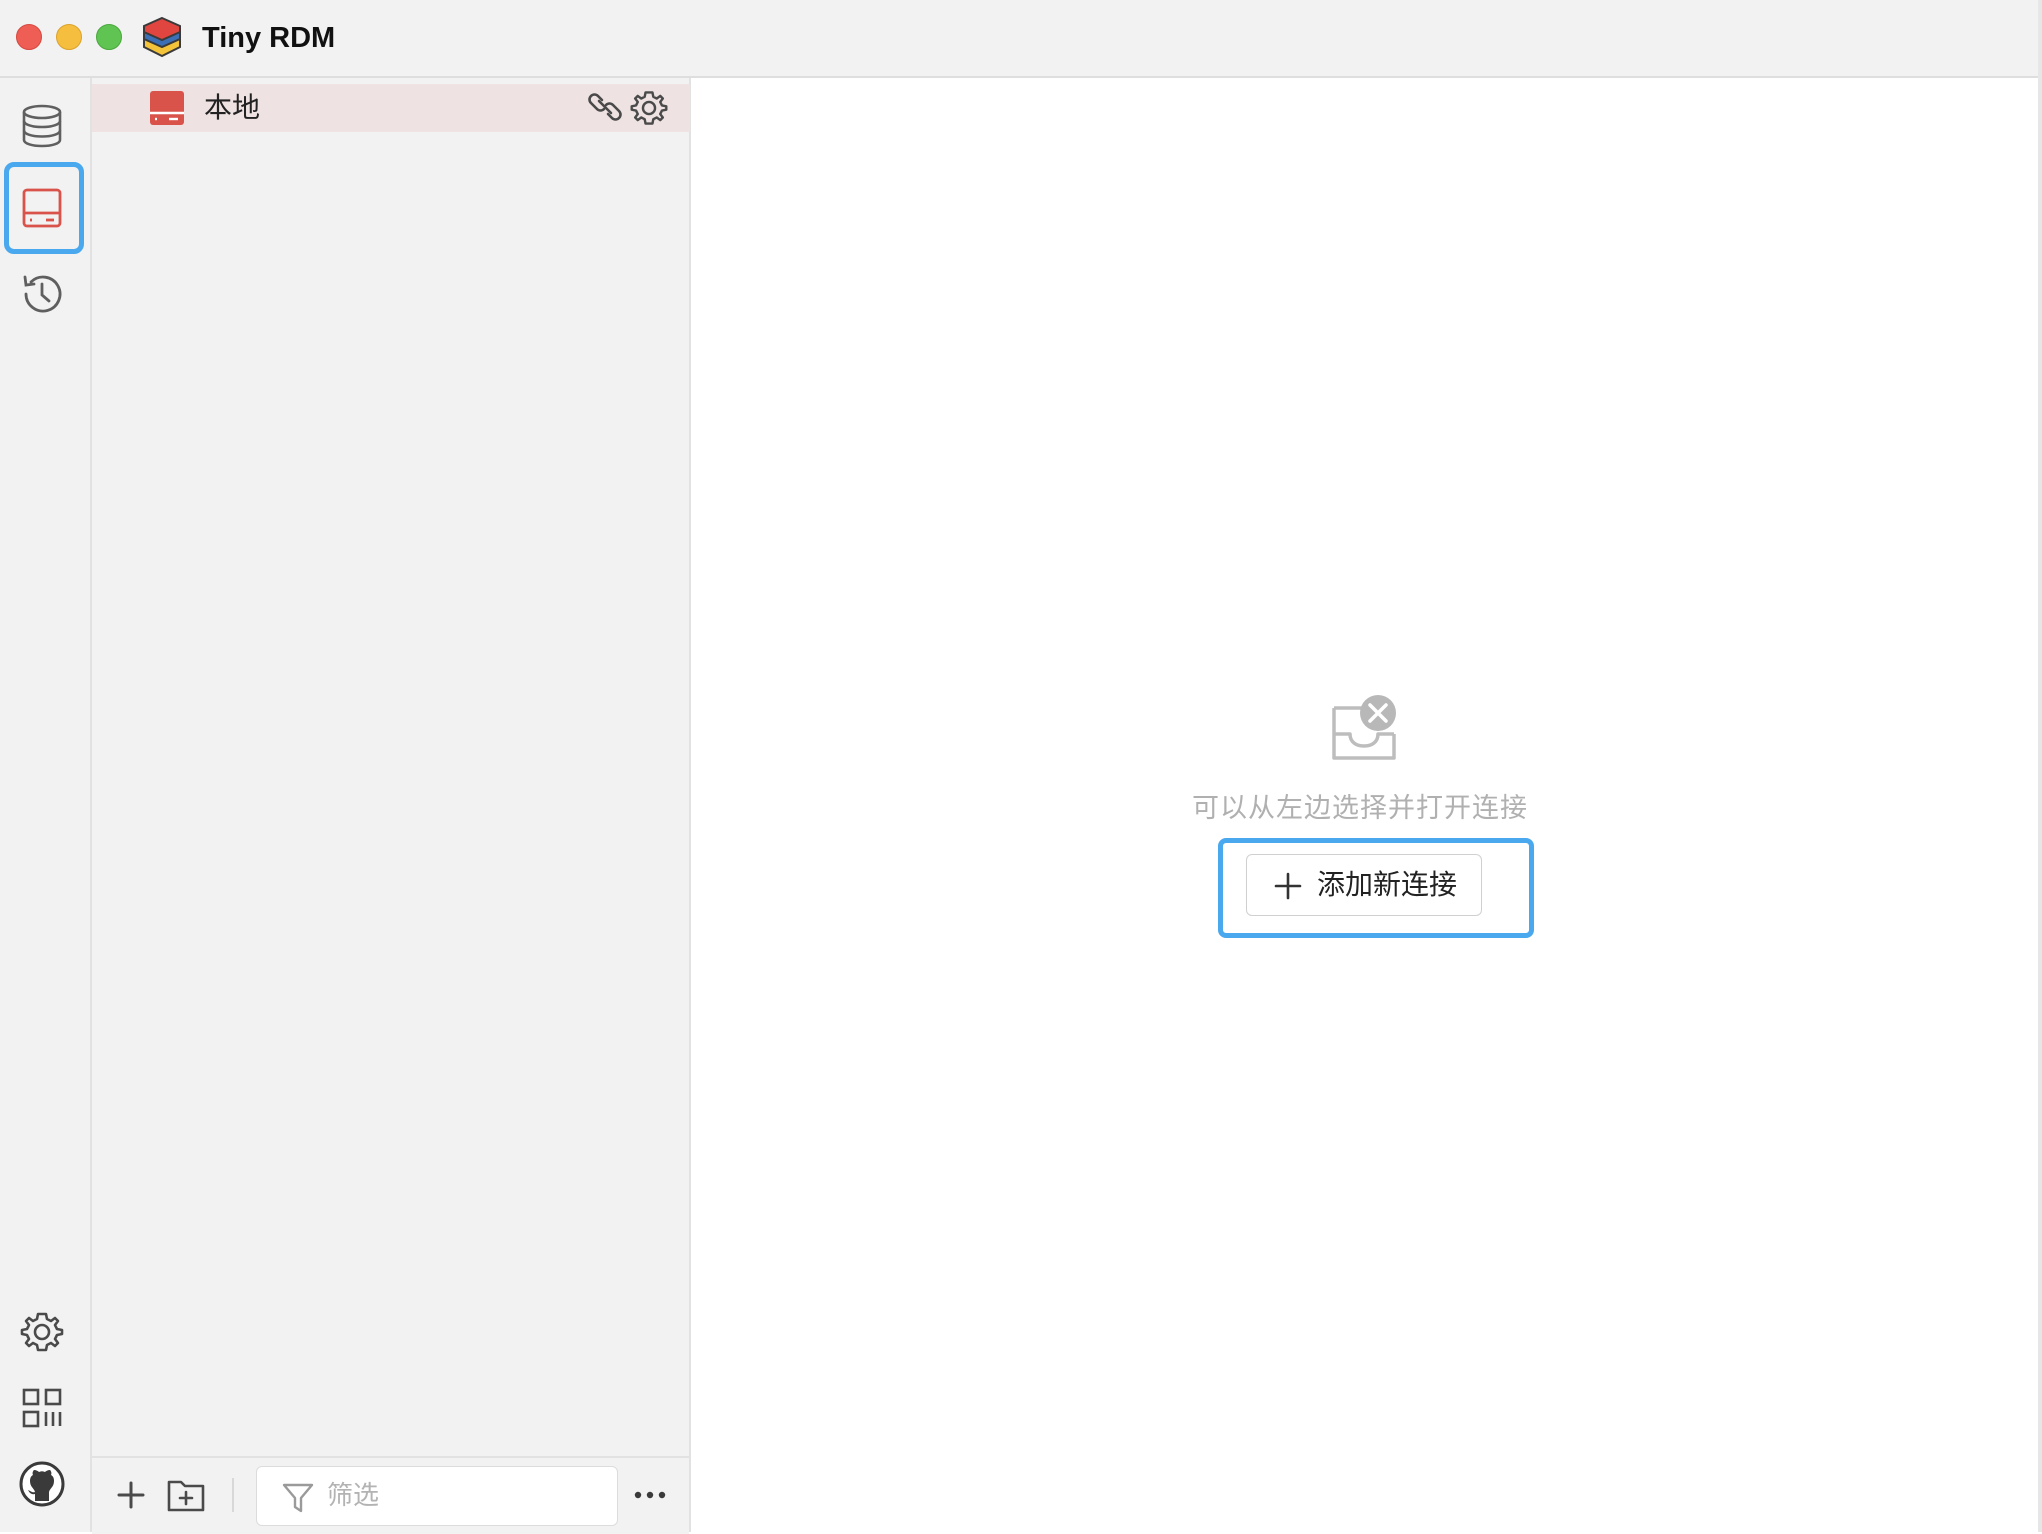 The height and width of the screenshot is (1534, 2042). I want to click on more-horizontal-icon, so click(650, 1495).